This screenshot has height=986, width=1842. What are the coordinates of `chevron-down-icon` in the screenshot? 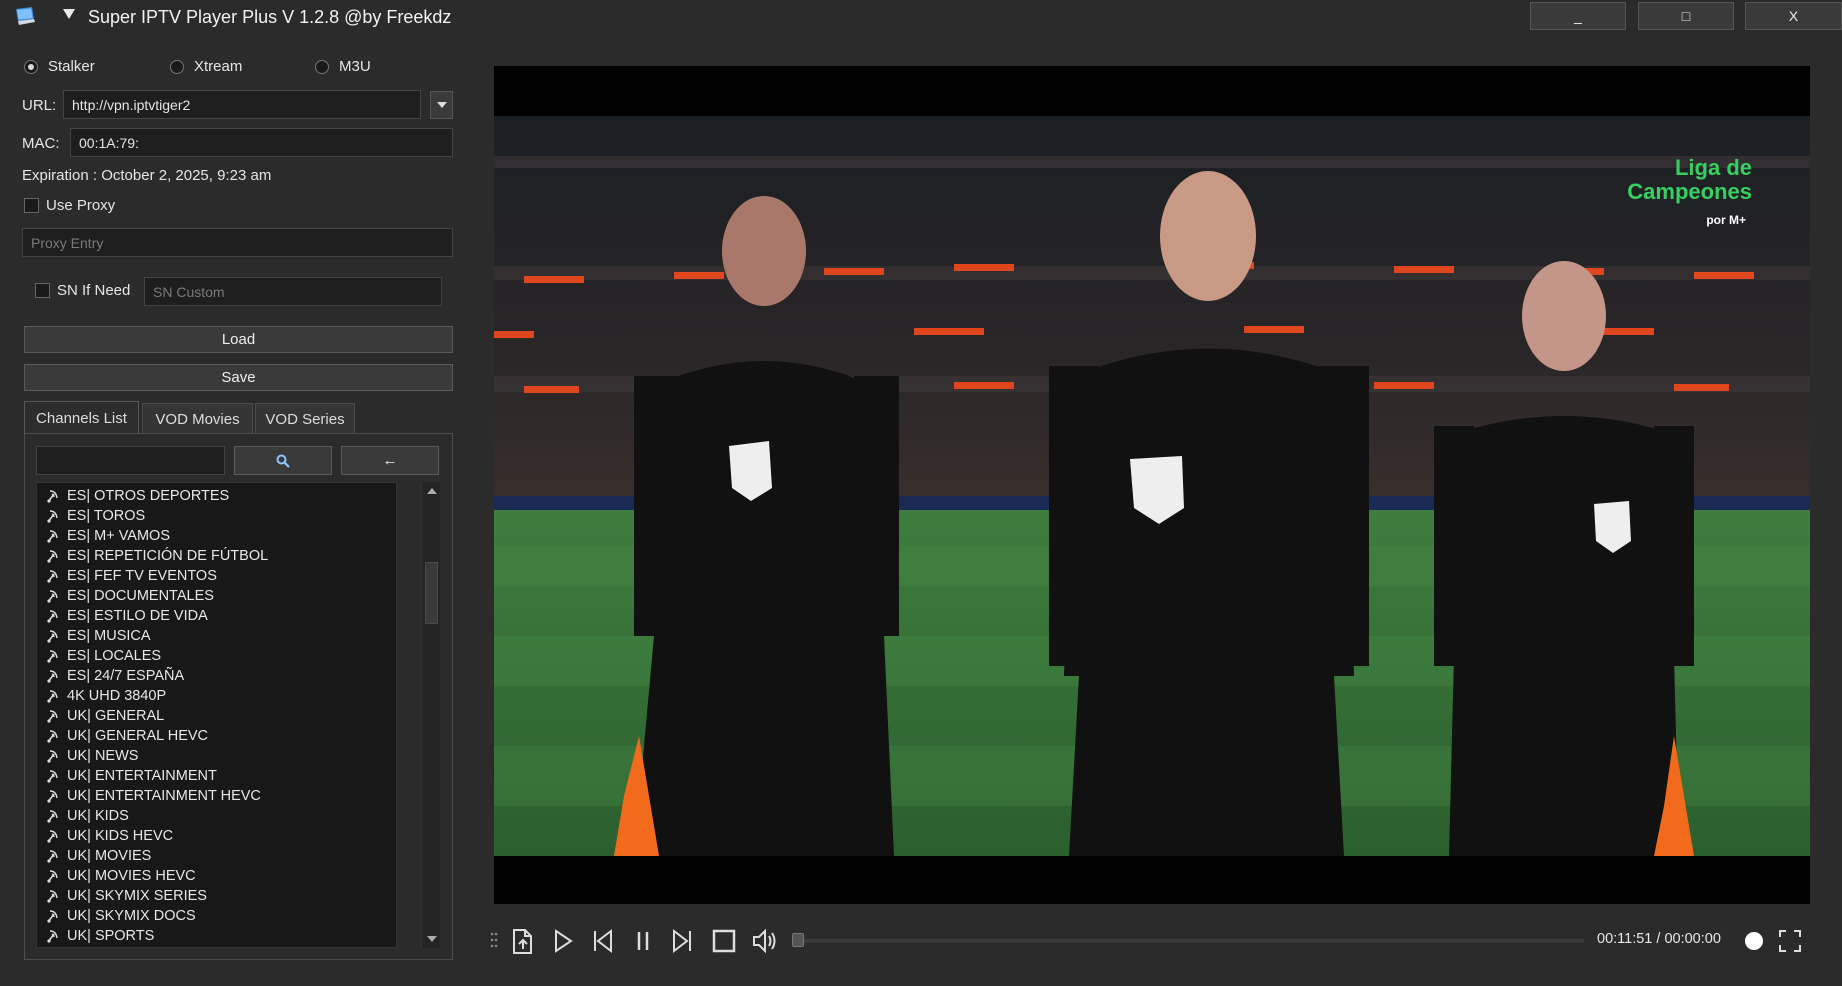 It's located at (441, 105).